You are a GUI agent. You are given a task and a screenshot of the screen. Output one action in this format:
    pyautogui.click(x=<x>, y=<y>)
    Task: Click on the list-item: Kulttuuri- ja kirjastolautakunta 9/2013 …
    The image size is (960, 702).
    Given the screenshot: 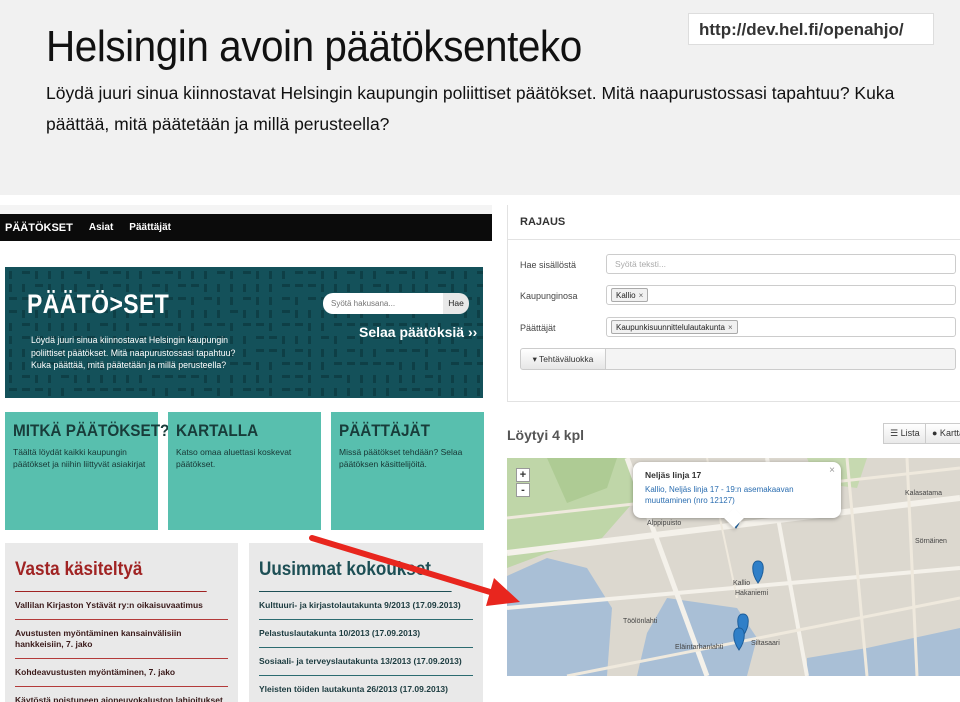 What is the action you would take?
    pyautogui.click(x=366, y=606)
    